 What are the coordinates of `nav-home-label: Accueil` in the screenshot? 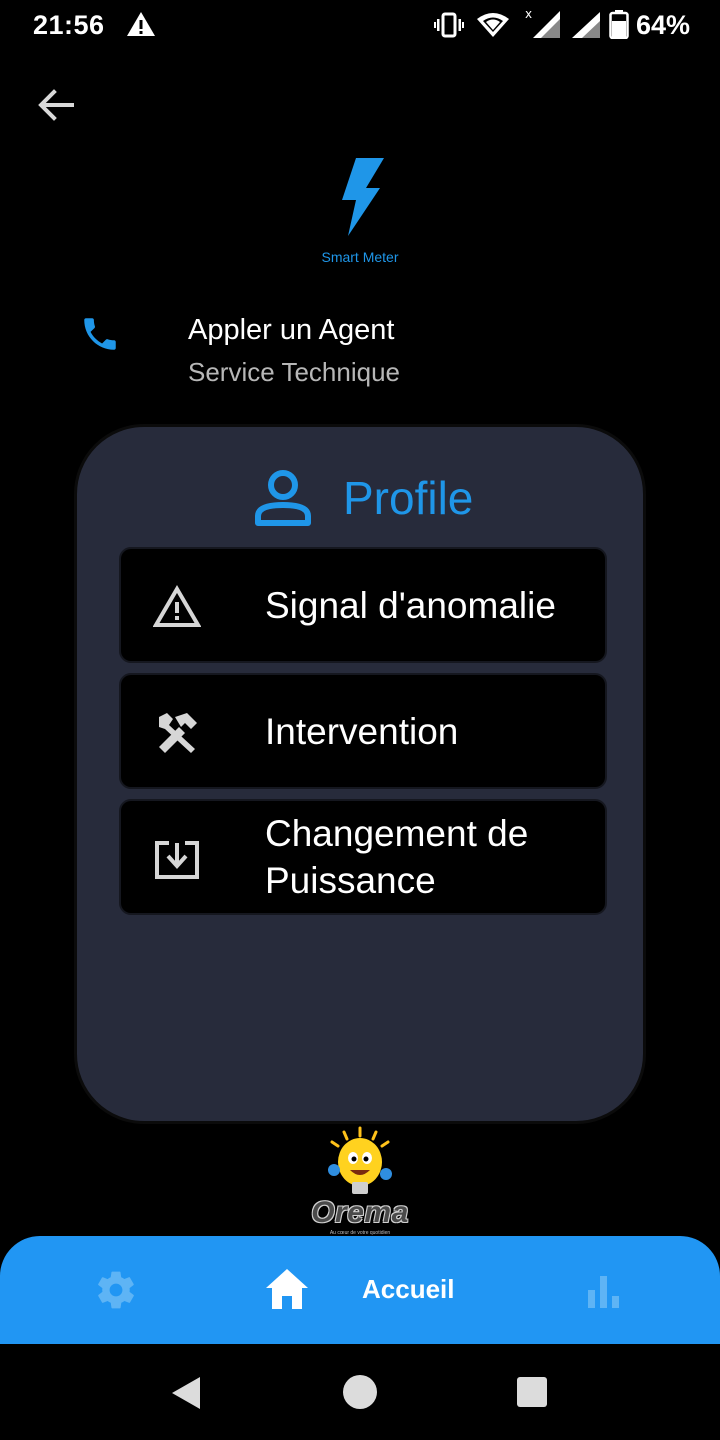 It's located at (408, 1289).